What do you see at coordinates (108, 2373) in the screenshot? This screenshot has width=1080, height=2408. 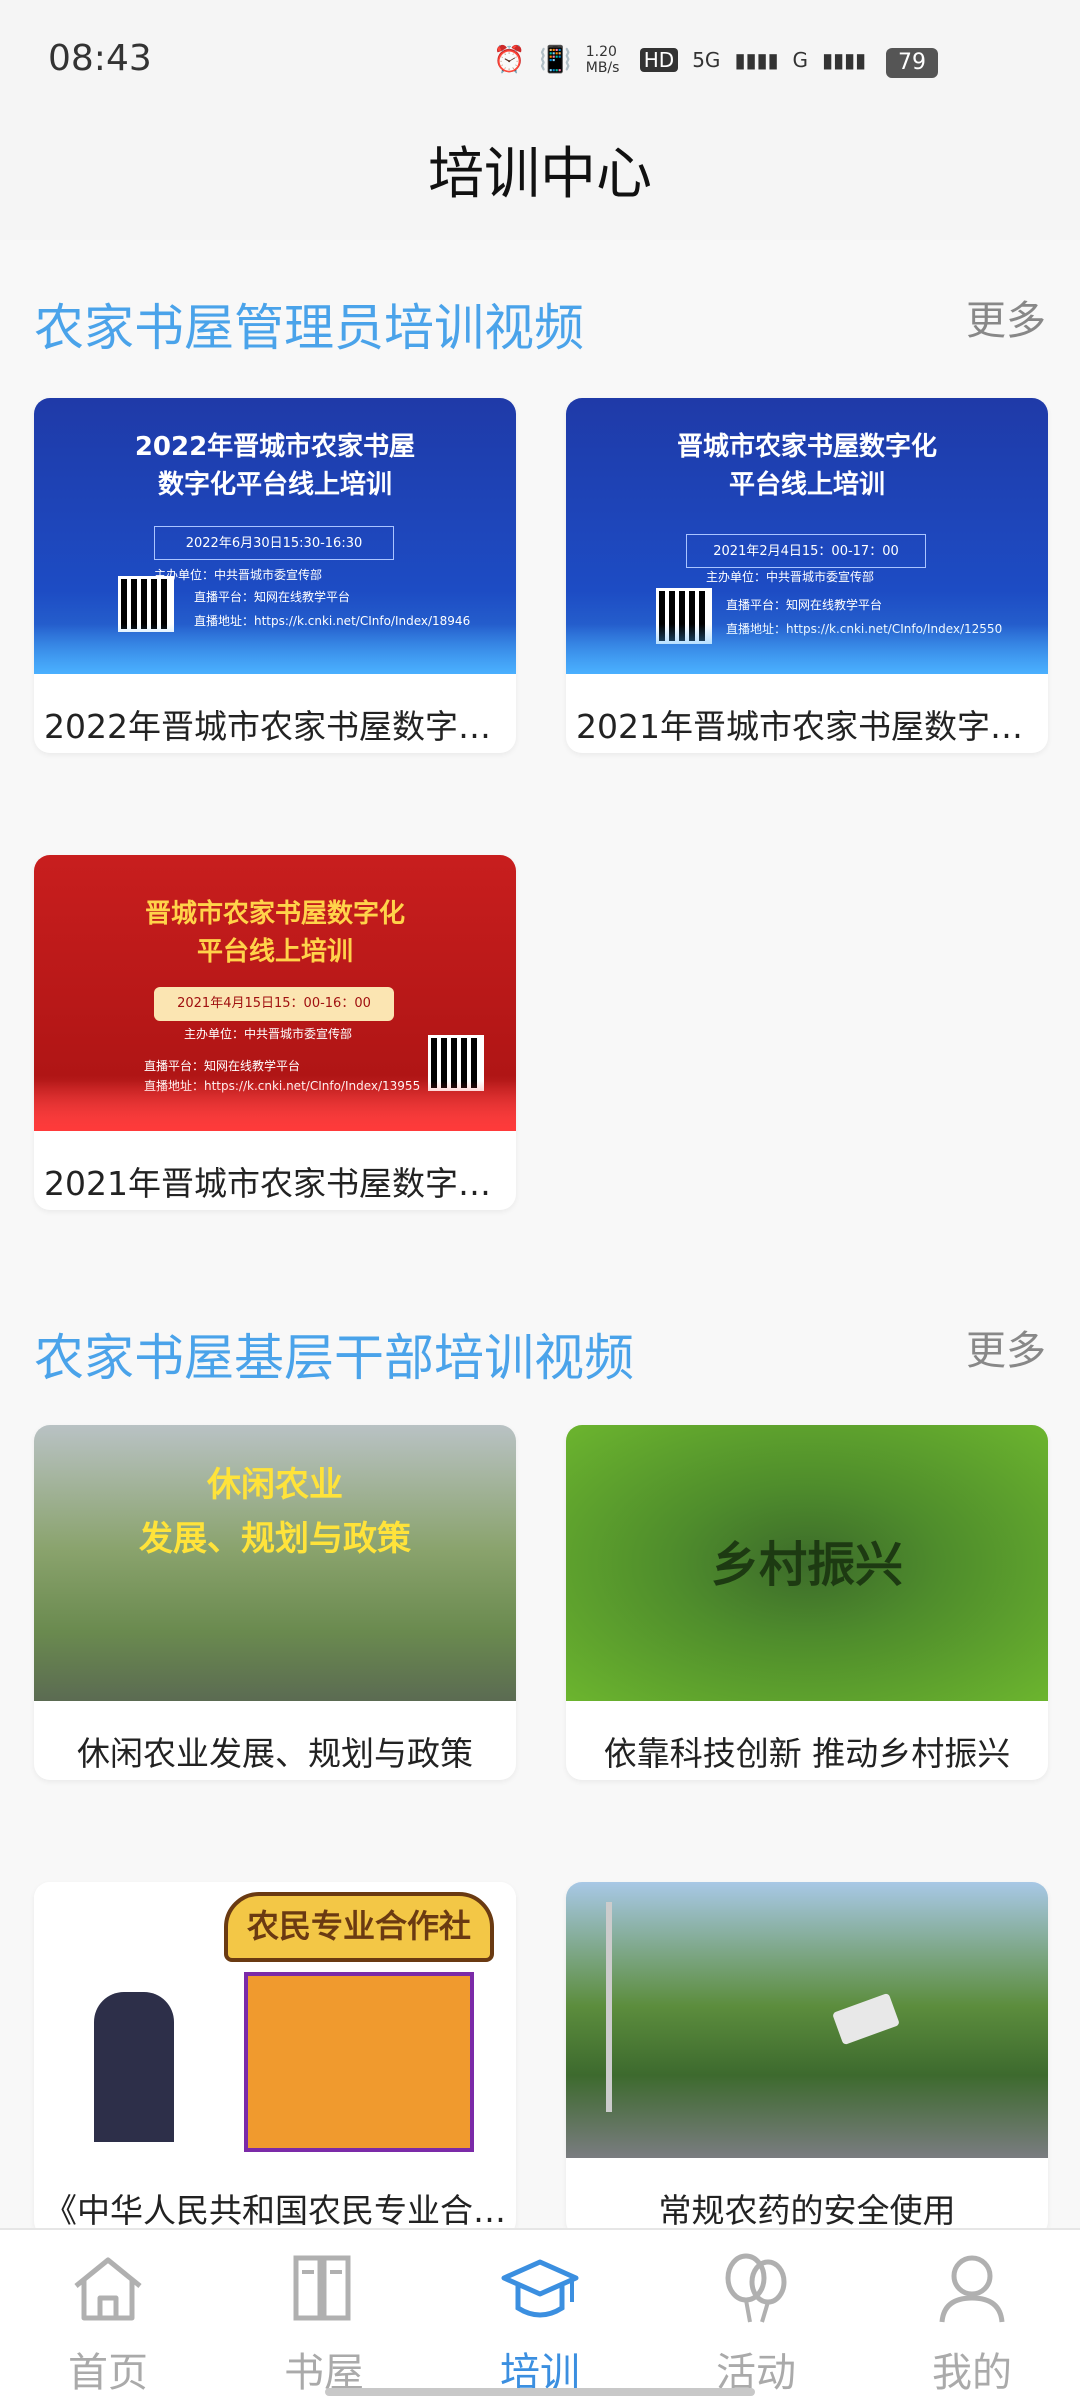 I see `nav-label: 首页` at bounding box center [108, 2373].